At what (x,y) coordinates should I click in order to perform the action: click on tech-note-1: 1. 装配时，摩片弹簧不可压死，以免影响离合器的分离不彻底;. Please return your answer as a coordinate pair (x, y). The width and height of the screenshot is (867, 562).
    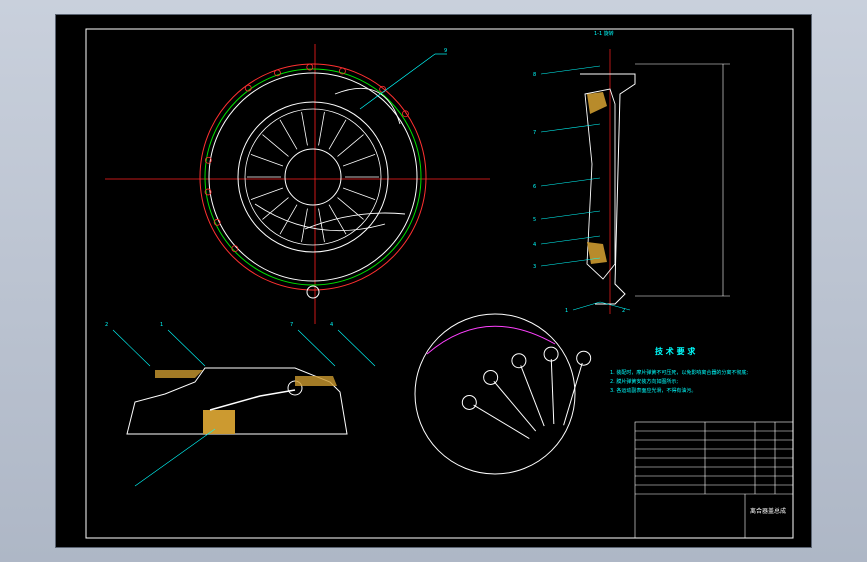
    Looking at the image, I should click on (679, 372).